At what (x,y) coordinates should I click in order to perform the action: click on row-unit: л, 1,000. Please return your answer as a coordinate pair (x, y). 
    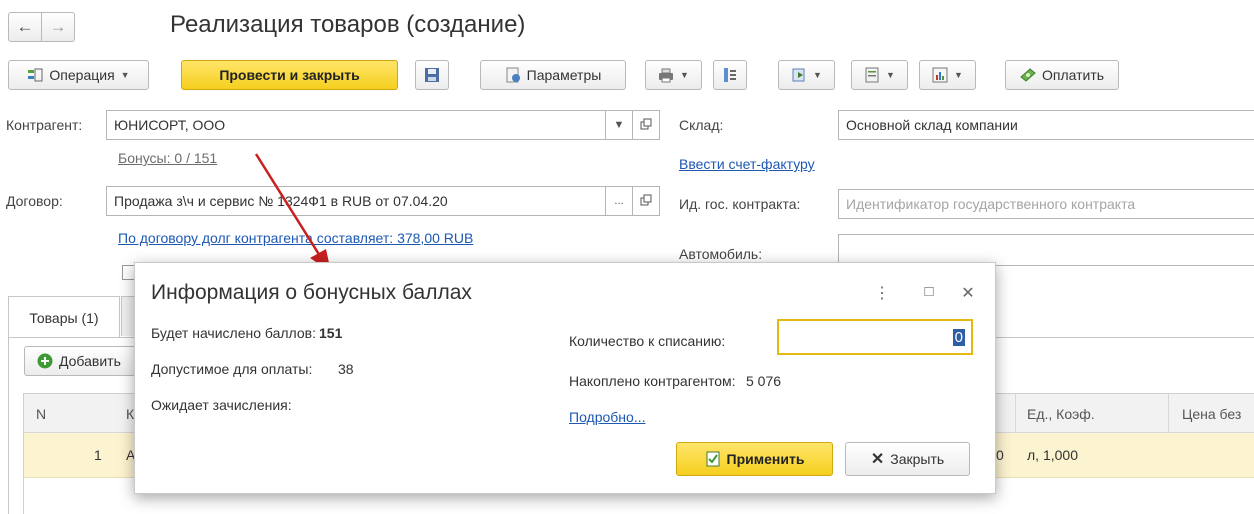
    Looking at the image, I should click on (1052, 455).